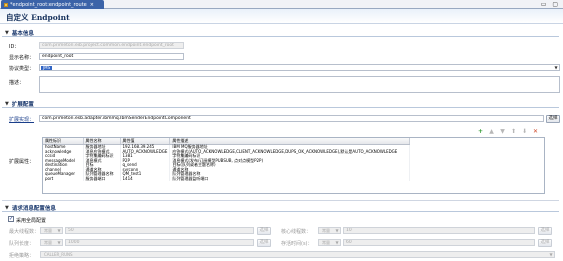 The image size is (563, 261). I want to click on cell-description: 队列管理器监听端口, so click(290, 178).